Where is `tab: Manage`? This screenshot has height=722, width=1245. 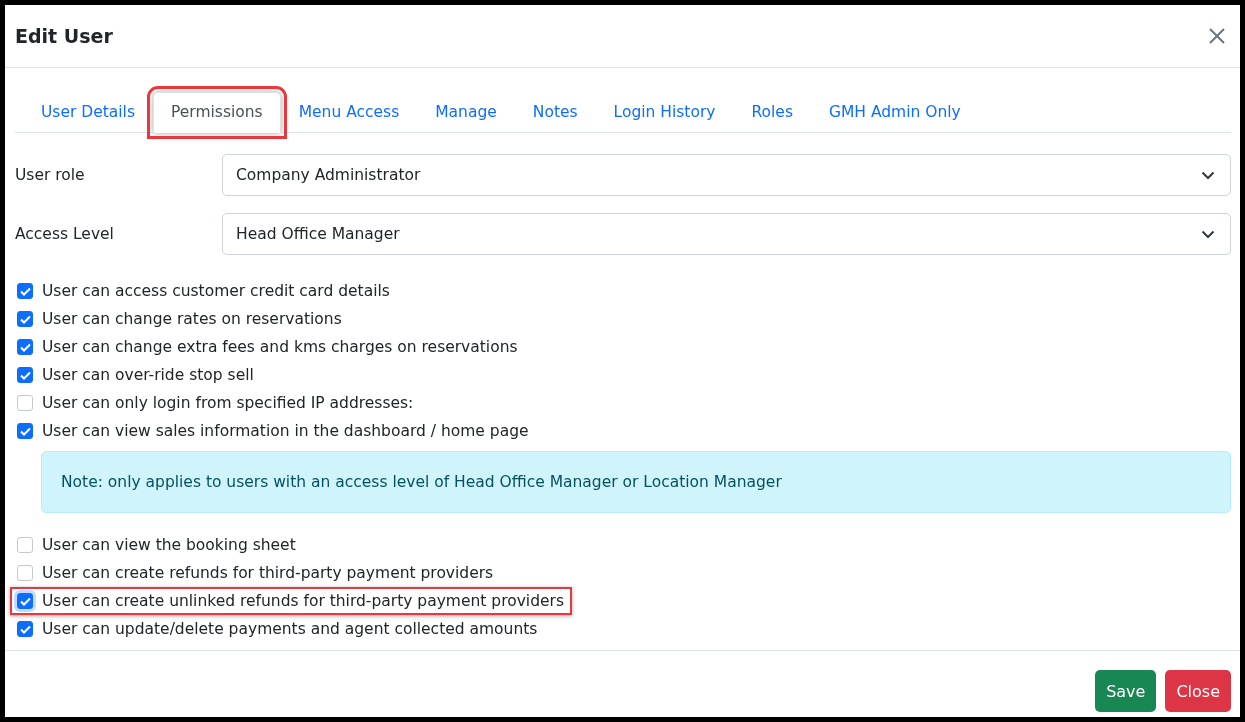
tab: Manage is located at coordinates (466, 112).